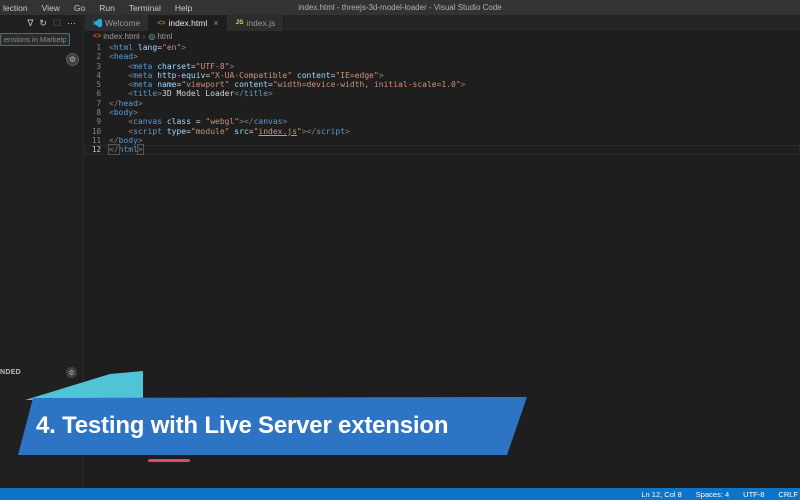 The height and width of the screenshot is (500, 800). What do you see at coordinates (17, 8) in the screenshot?
I see `menu-item: lection` at bounding box center [17, 8].